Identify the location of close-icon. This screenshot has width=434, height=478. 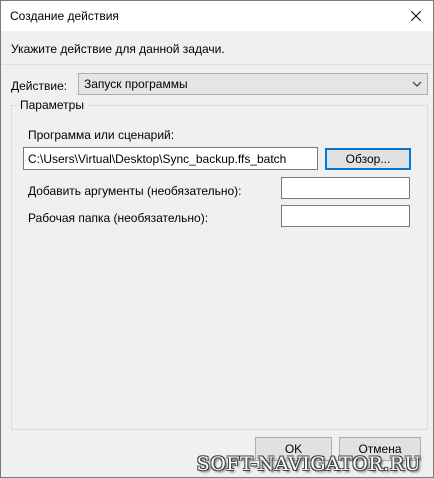
(416, 16).